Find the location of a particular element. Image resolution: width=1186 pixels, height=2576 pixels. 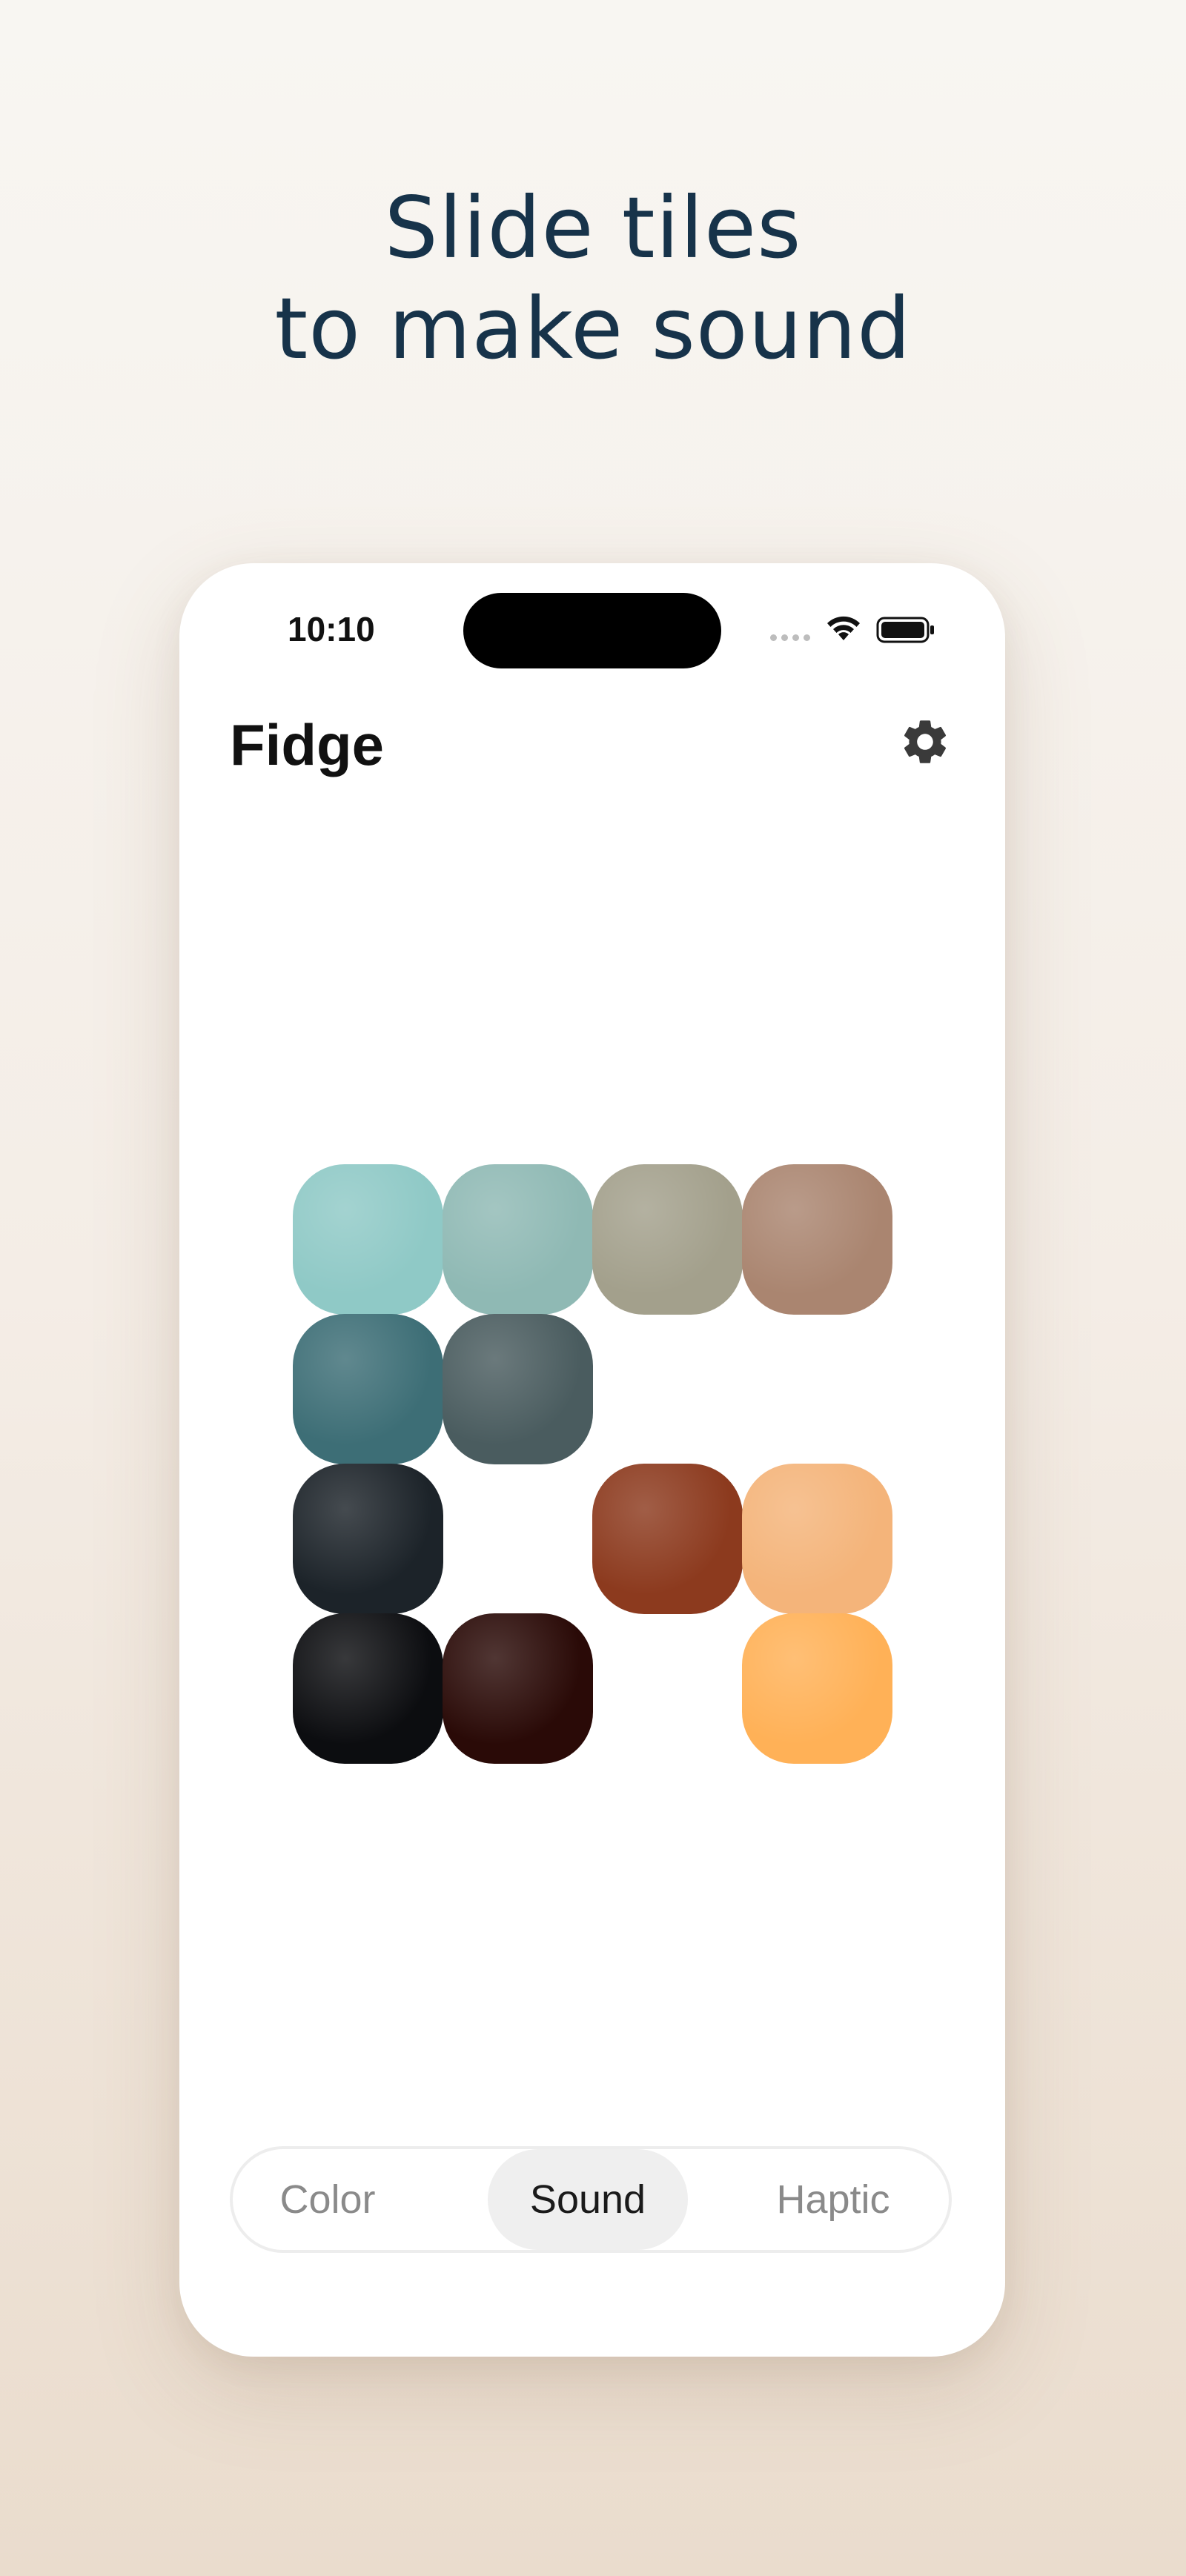

mode-option-color: Color is located at coordinates (327, 2199).